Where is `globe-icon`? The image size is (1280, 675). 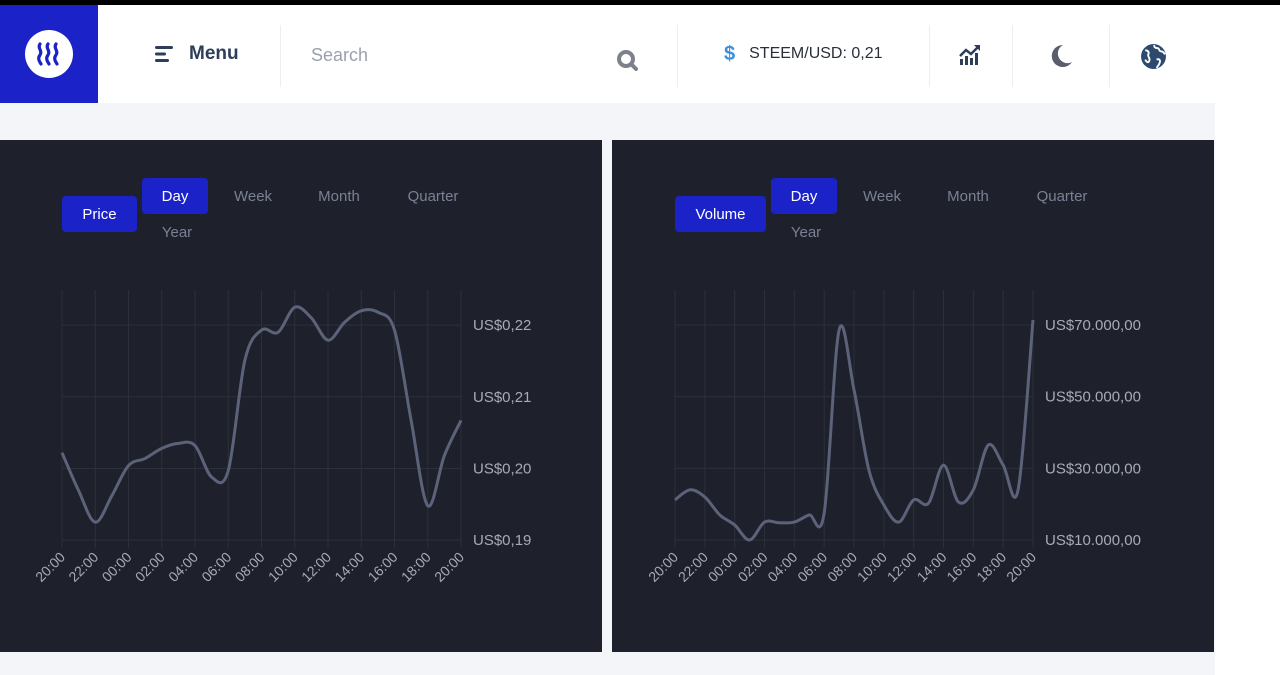
globe-icon is located at coordinates (1153, 56).